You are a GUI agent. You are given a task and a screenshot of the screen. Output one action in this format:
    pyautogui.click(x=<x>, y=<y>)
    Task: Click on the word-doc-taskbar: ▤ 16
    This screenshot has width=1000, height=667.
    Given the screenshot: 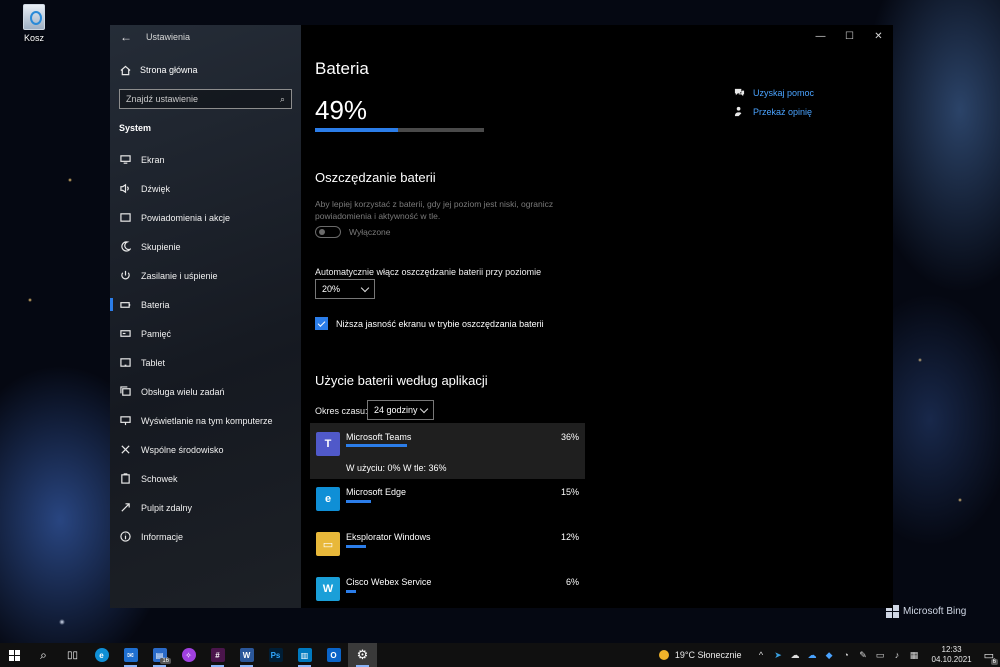 What is the action you would take?
    pyautogui.click(x=159, y=655)
    